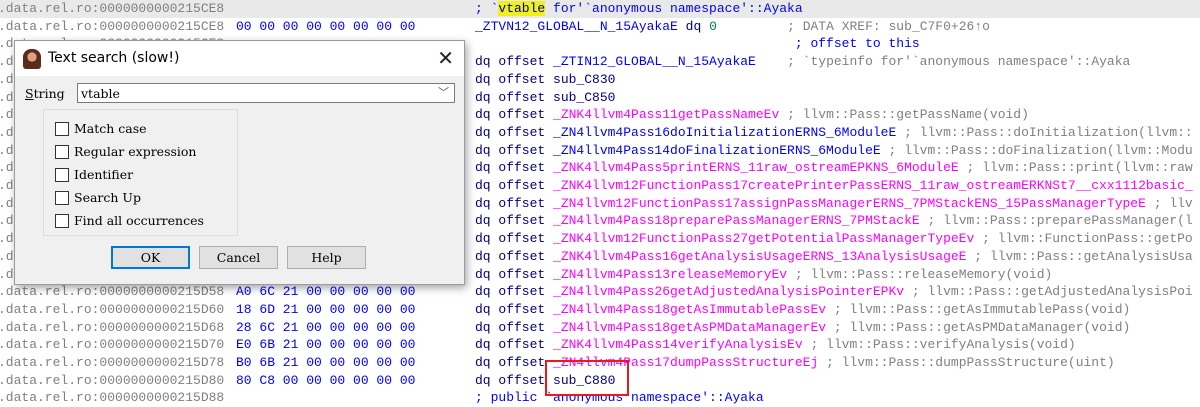 This screenshot has width=1200, height=407. What do you see at coordinates (693, 26) in the screenshot?
I see `instruction: dq` at bounding box center [693, 26].